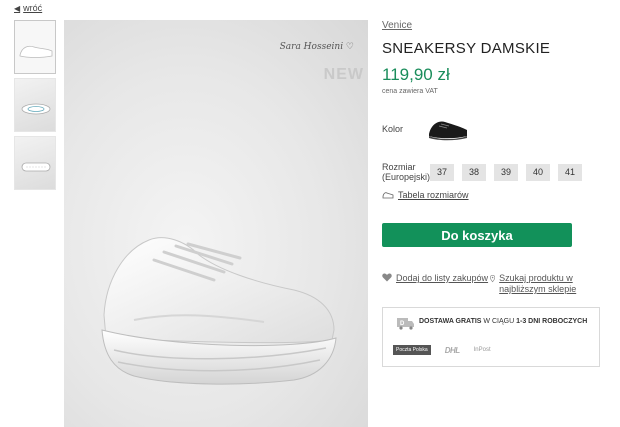 Image resolution: width=620 pixels, height=427 pixels. Describe the element at coordinates (416, 74) in the screenshot. I see `product-price: 119,90 zł` at that location.